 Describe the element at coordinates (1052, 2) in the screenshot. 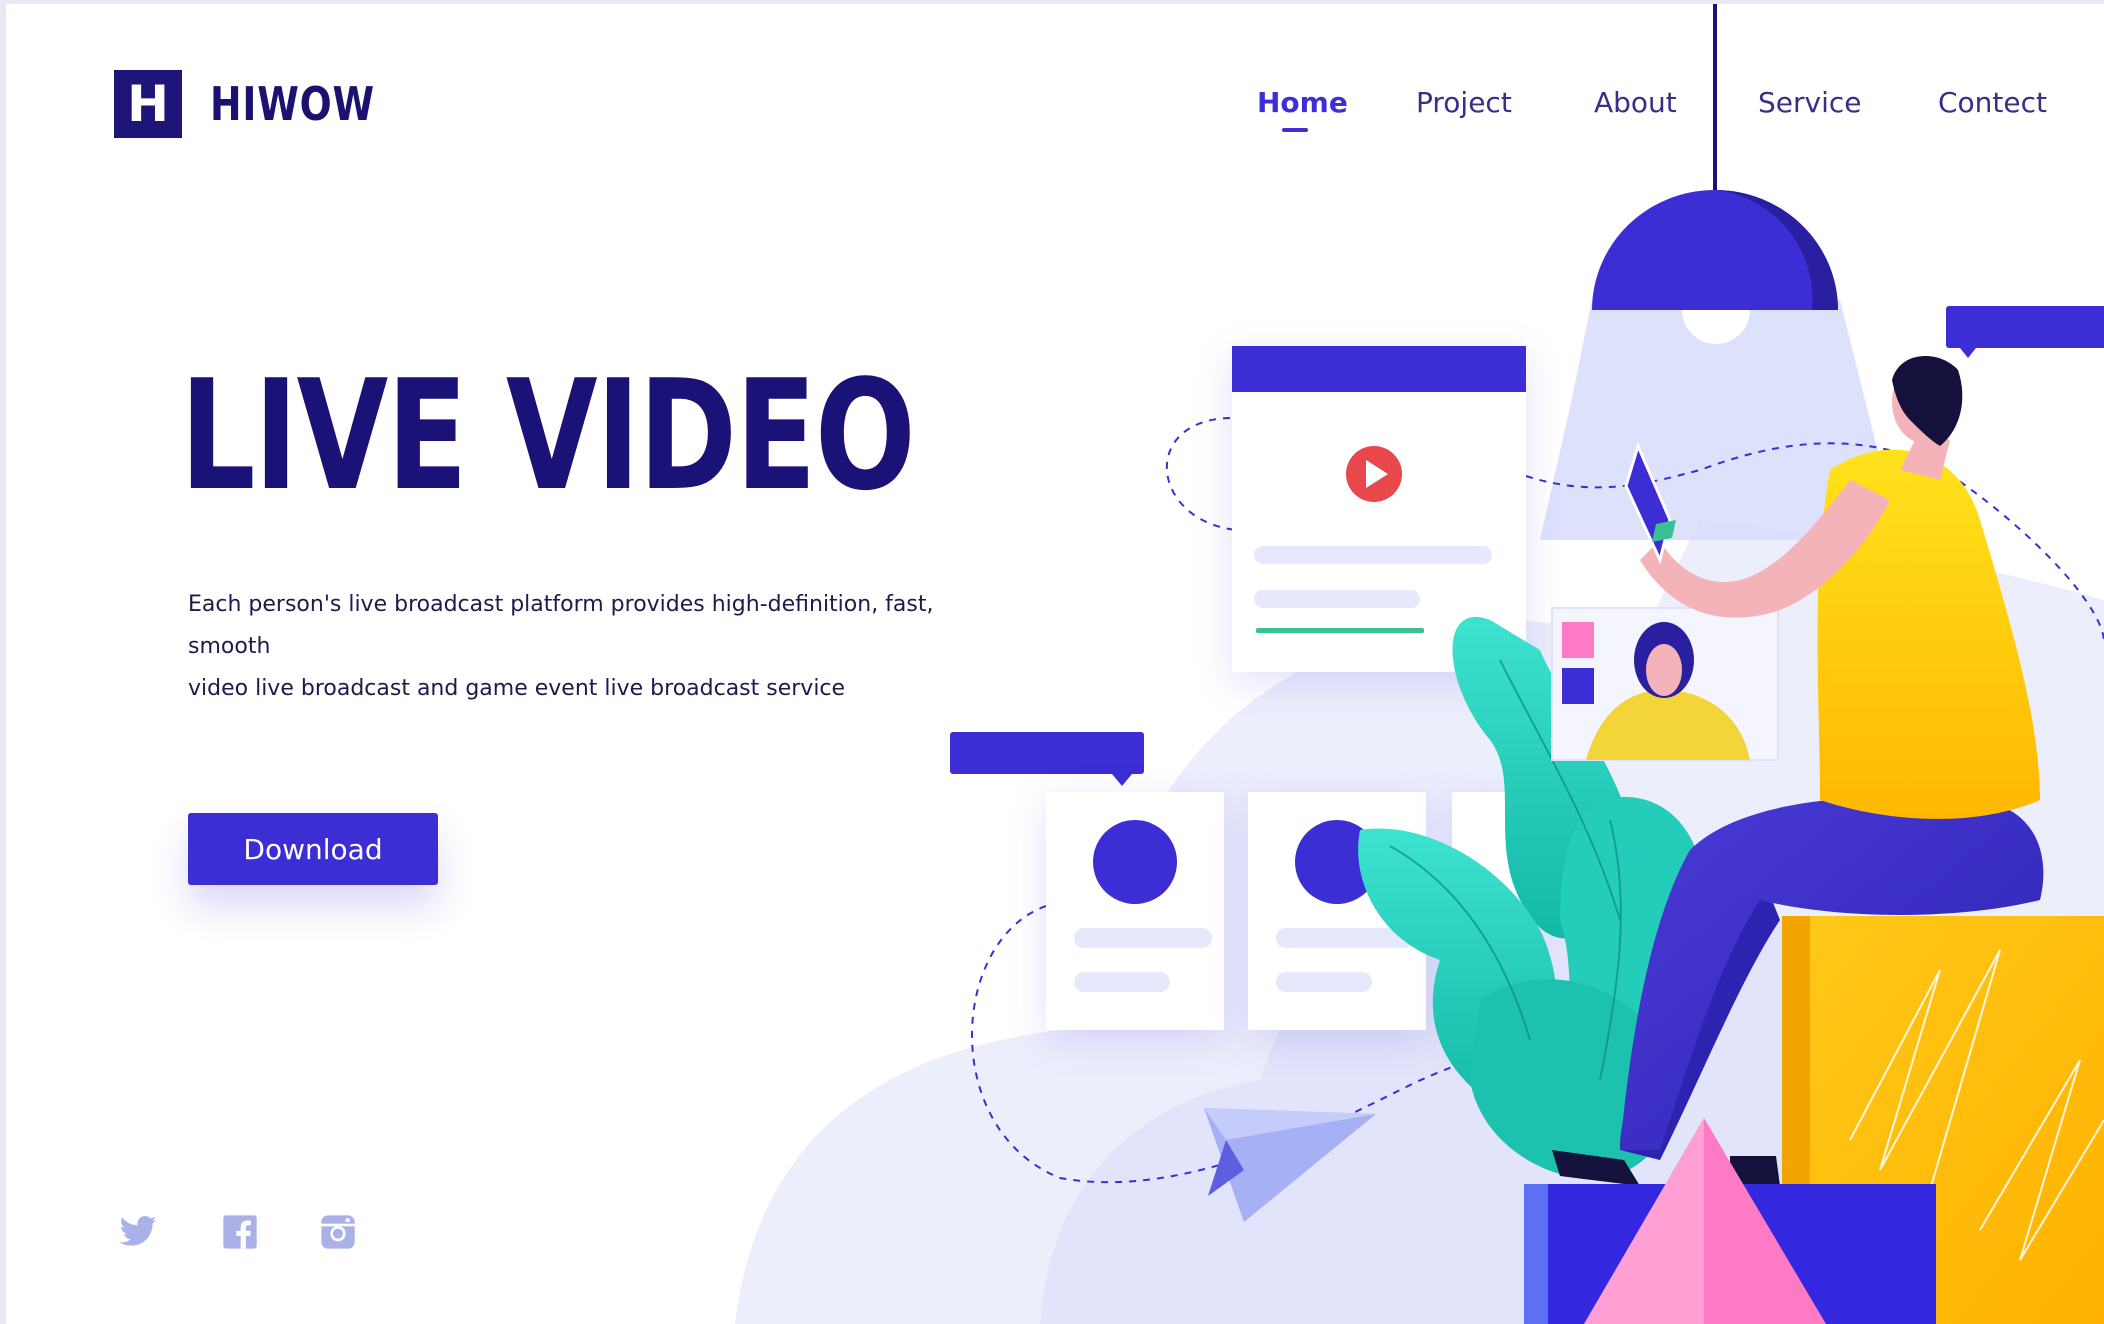

I see `page-frame-top` at that location.